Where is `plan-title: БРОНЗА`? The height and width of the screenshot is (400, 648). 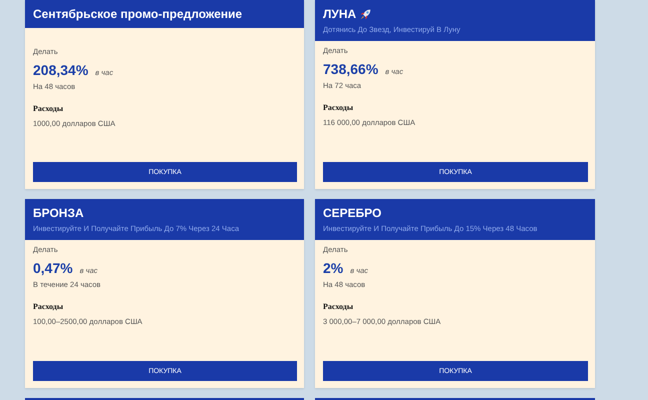
plan-title: БРОНЗА is located at coordinates (58, 213).